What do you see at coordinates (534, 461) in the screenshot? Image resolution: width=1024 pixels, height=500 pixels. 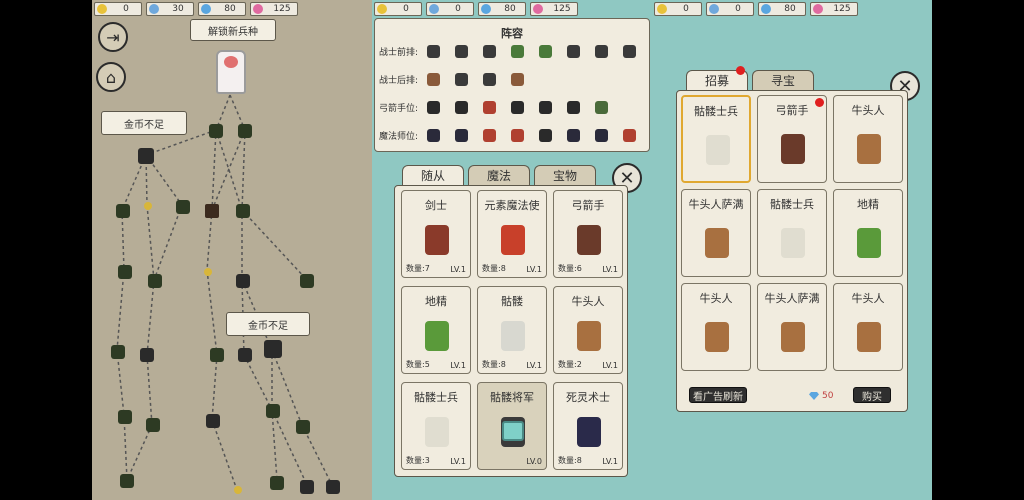 I see `unit-level: LV.0` at bounding box center [534, 461].